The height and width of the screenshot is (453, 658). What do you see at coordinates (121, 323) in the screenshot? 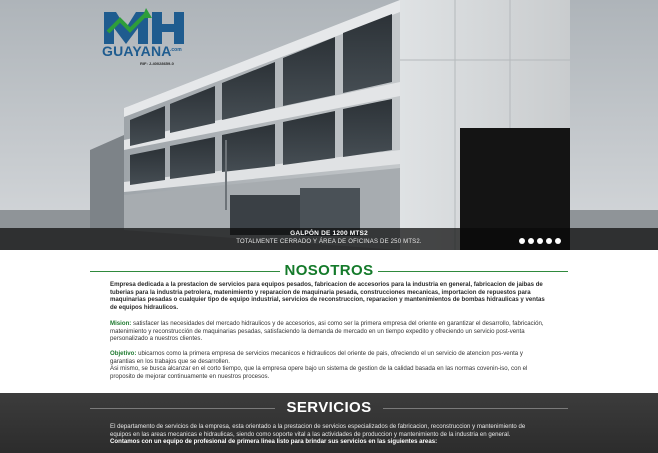
I see `mision-label: Mision:` at bounding box center [121, 323].